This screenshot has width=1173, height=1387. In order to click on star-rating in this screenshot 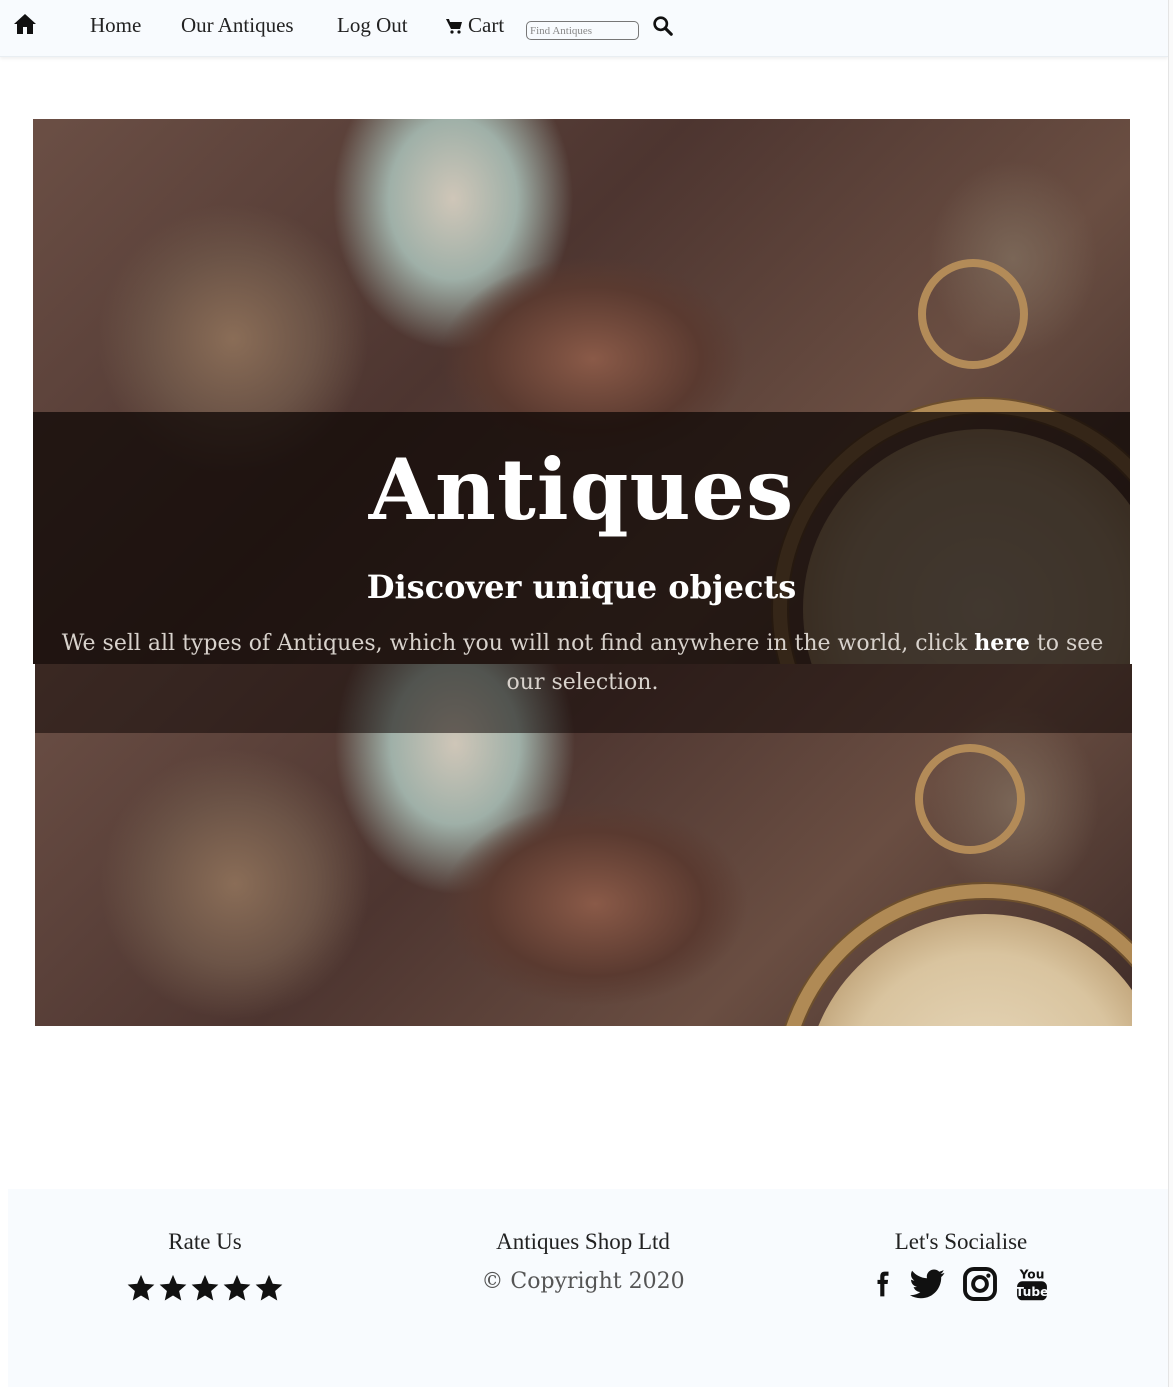, I will do `click(205, 1288)`.